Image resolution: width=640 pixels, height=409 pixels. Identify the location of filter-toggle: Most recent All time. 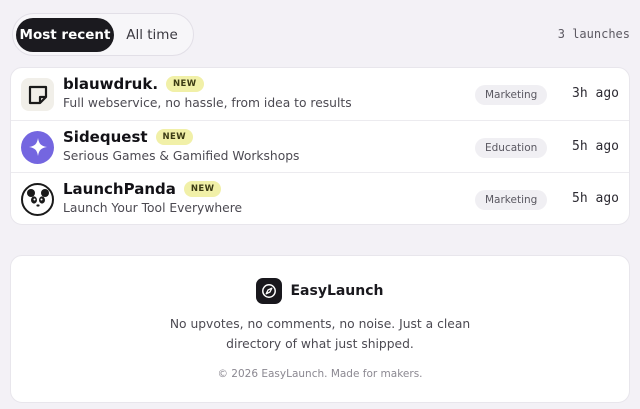
(103, 34).